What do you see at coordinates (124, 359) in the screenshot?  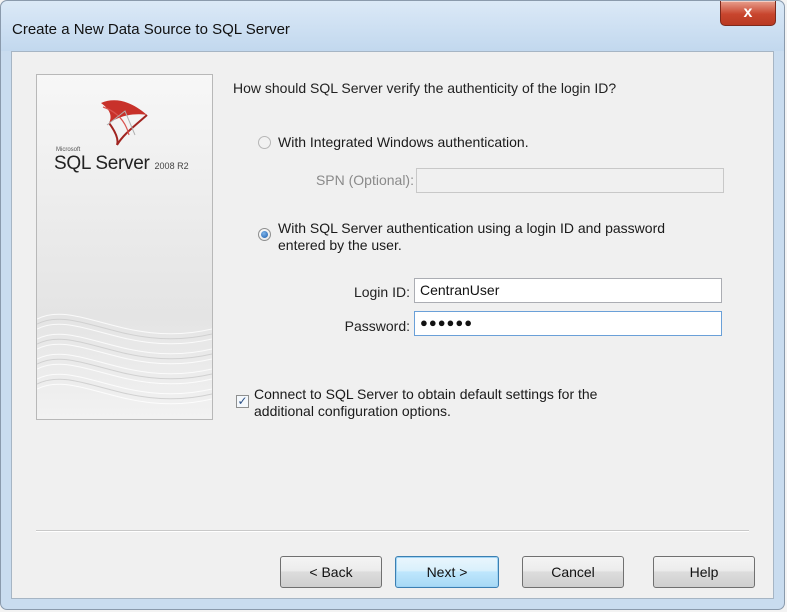 I see `banner-wave-decoration` at bounding box center [124, 359].